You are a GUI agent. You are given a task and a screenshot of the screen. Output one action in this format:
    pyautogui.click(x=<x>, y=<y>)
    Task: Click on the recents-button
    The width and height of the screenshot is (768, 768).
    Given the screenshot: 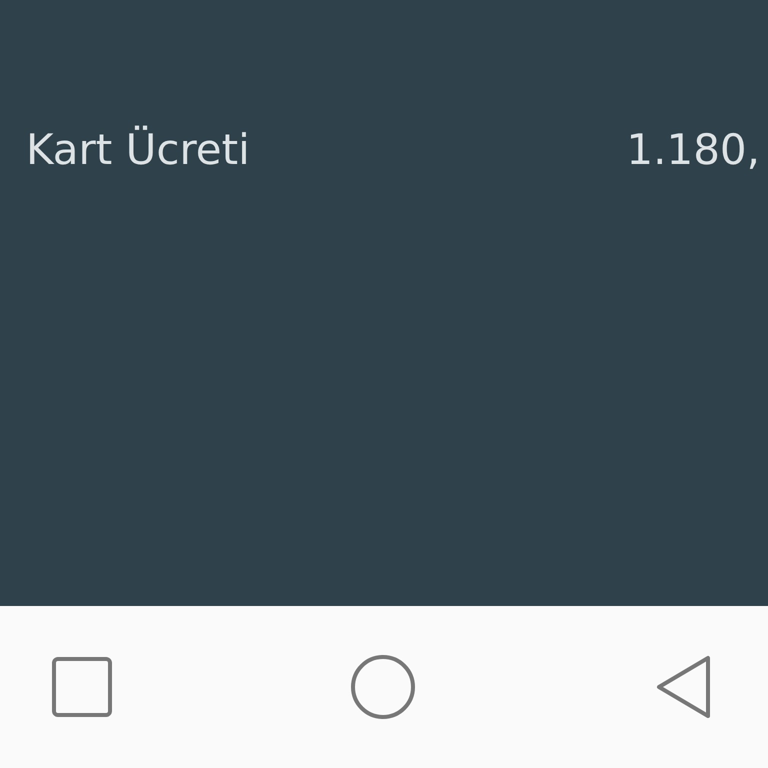 What is the action you would take?
    pyautogui.click(x=82, y=687)
    